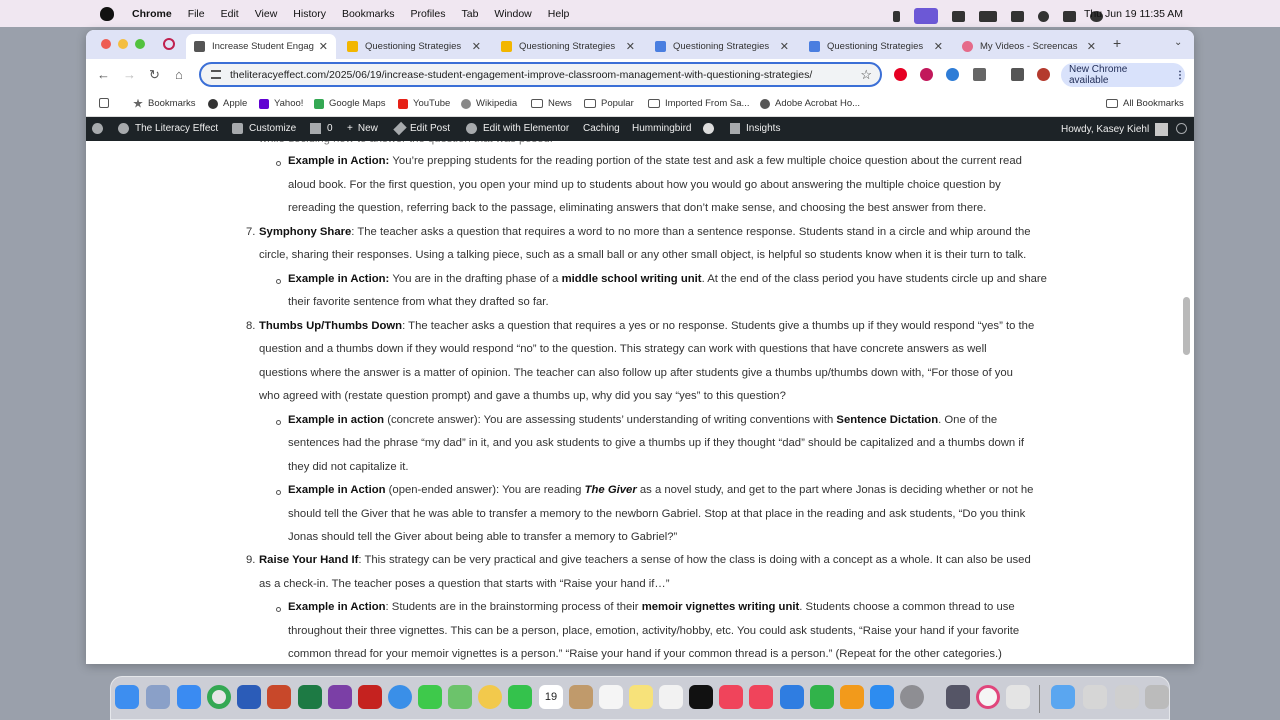 This screenshot has width=1280, height=720. What do you see at coordinates (632, 279) in the screenshot?
I see `link-middle-school-writing-unit: middle school writing unit` at bounding box center [632, 279].